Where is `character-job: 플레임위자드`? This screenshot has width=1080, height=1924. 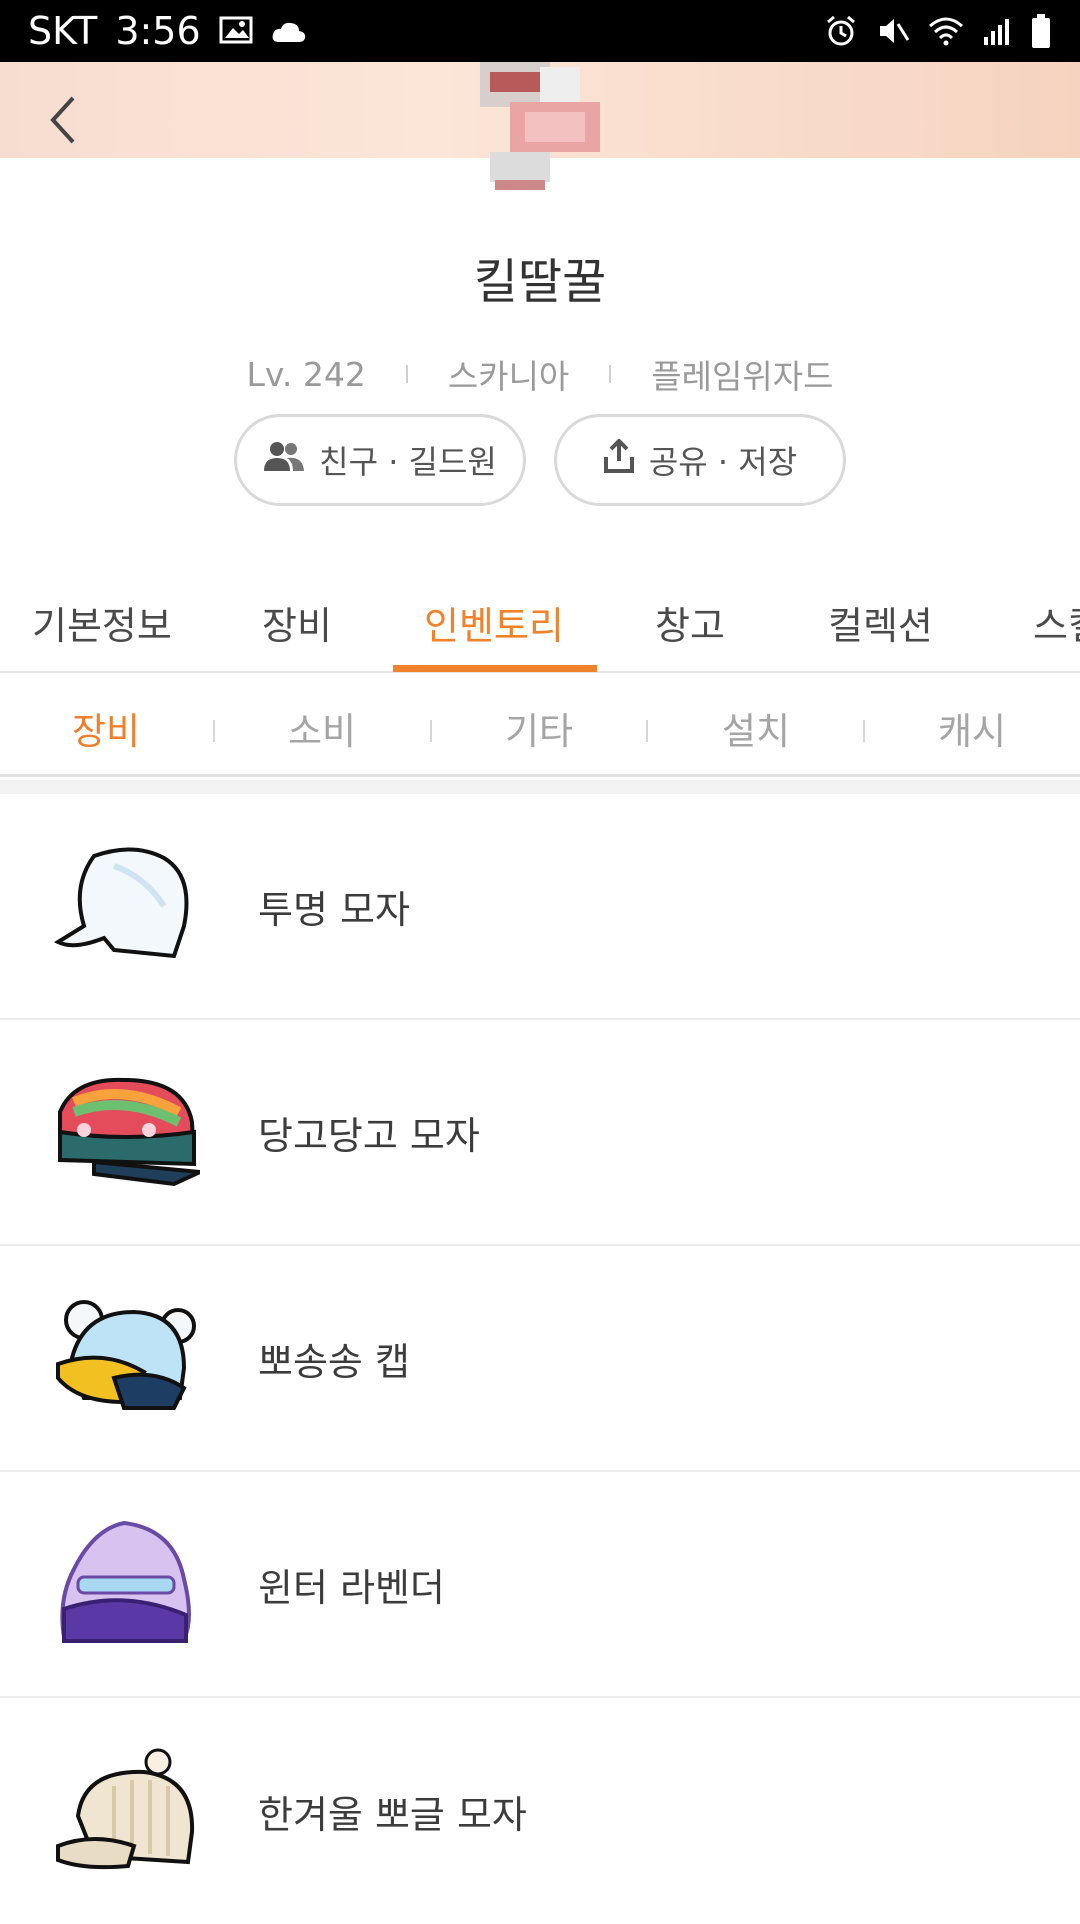
character-job: 플레임위자드 is located at coordinates (742, 376).